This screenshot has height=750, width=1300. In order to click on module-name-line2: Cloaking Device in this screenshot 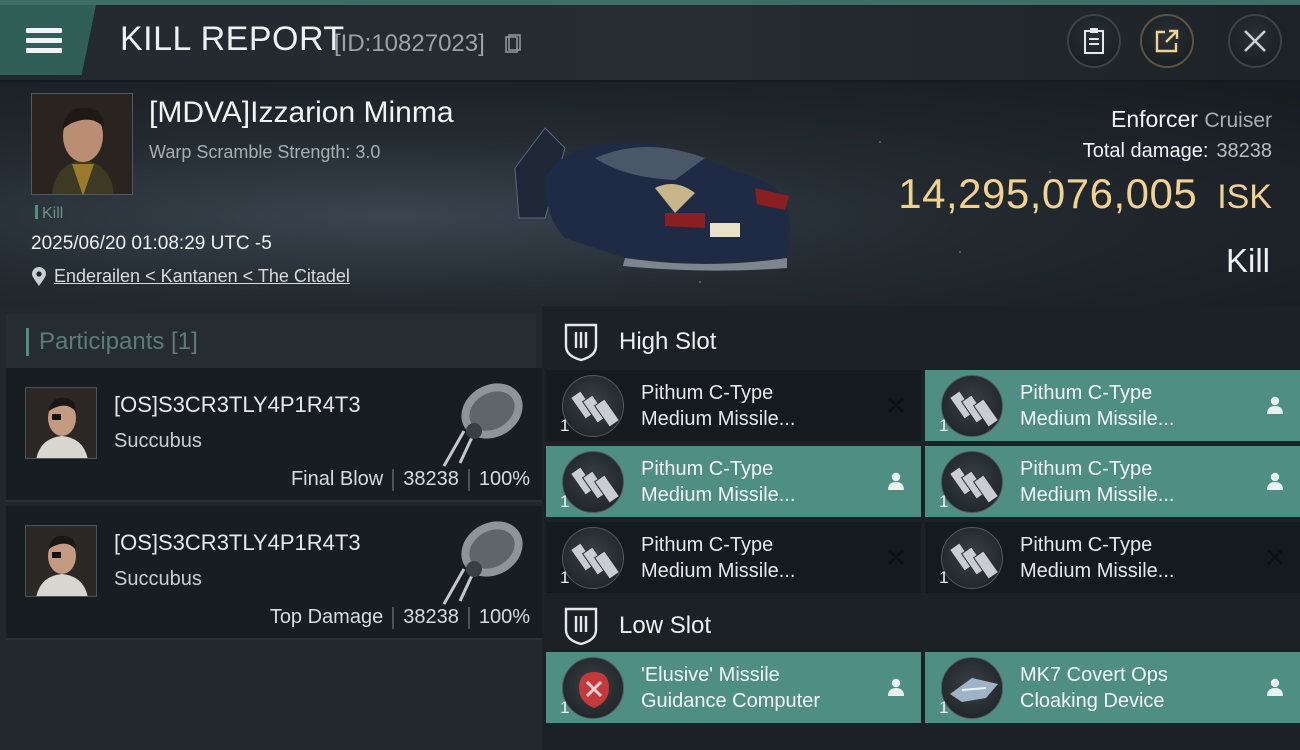, I will do `click(1092, 701)`.